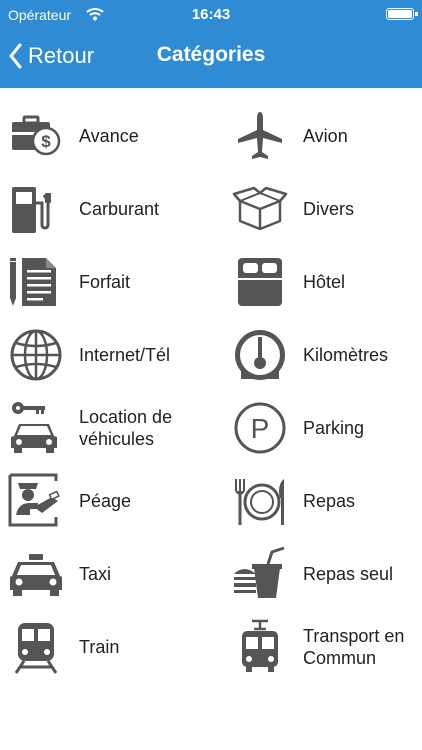 This screenshot has width=422, height=750. I want to click on tram-icon, so click(260, 647).